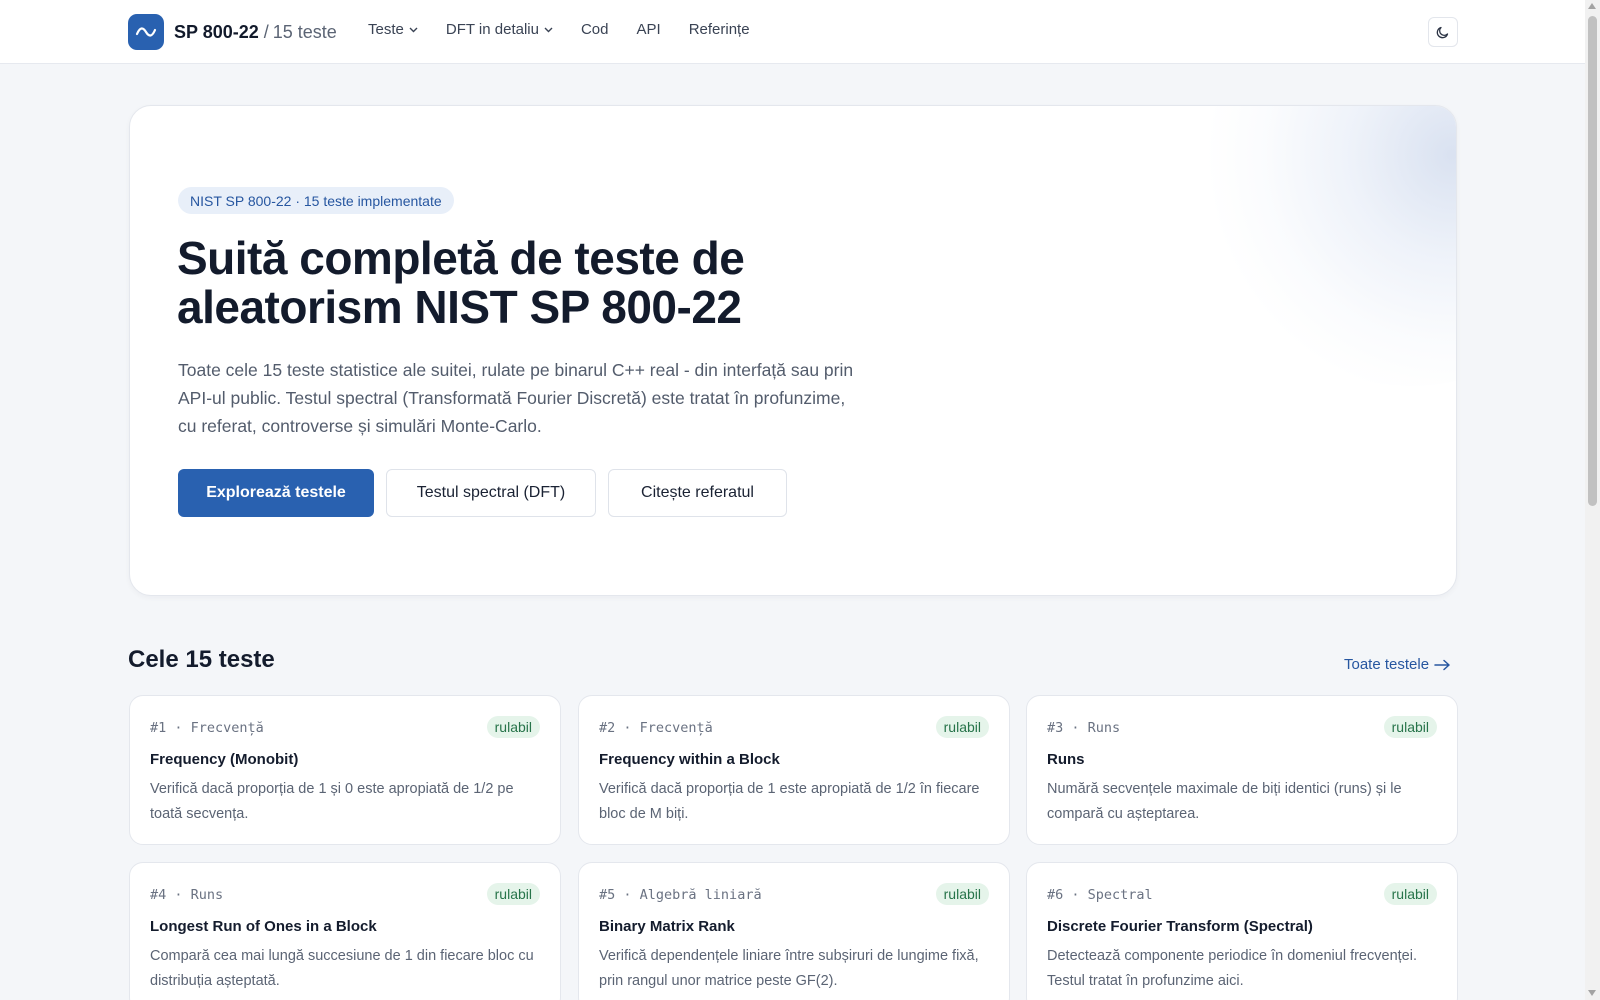  I want to click on arrow-right-icon, so click(1442, 664).